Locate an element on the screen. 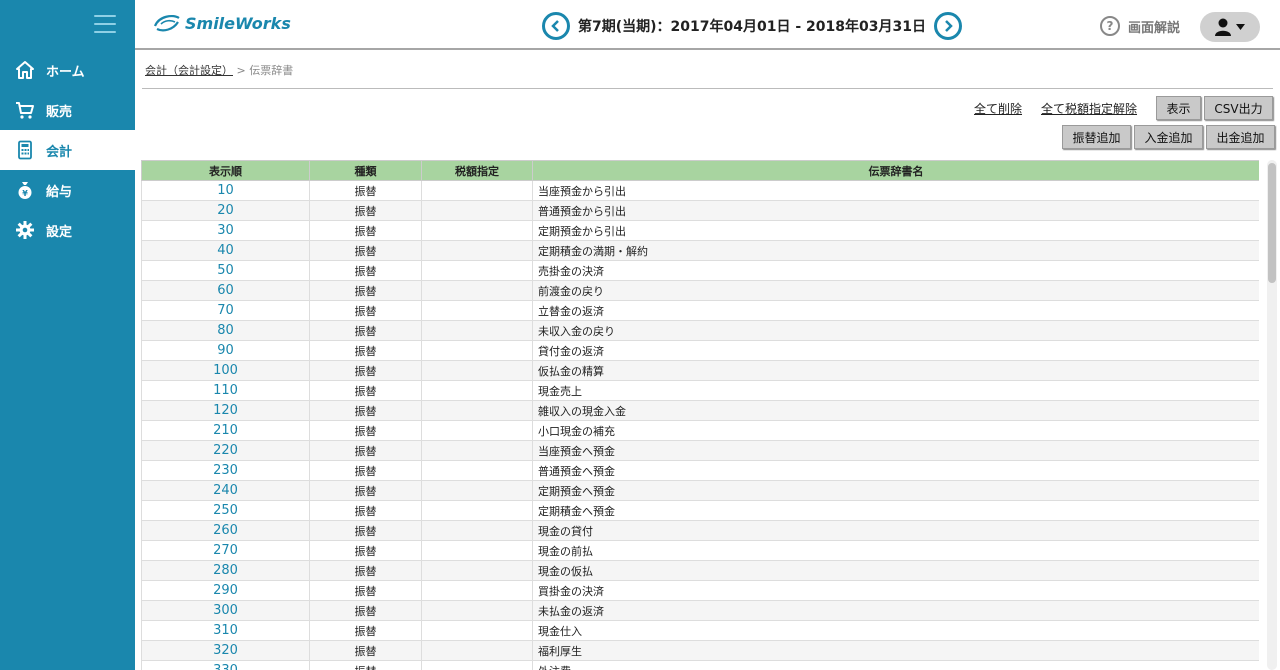 This screenshot has height=670, width=1280. table-row: 220 振替 当座預金へ預金 is located at coordinates (700, 450).